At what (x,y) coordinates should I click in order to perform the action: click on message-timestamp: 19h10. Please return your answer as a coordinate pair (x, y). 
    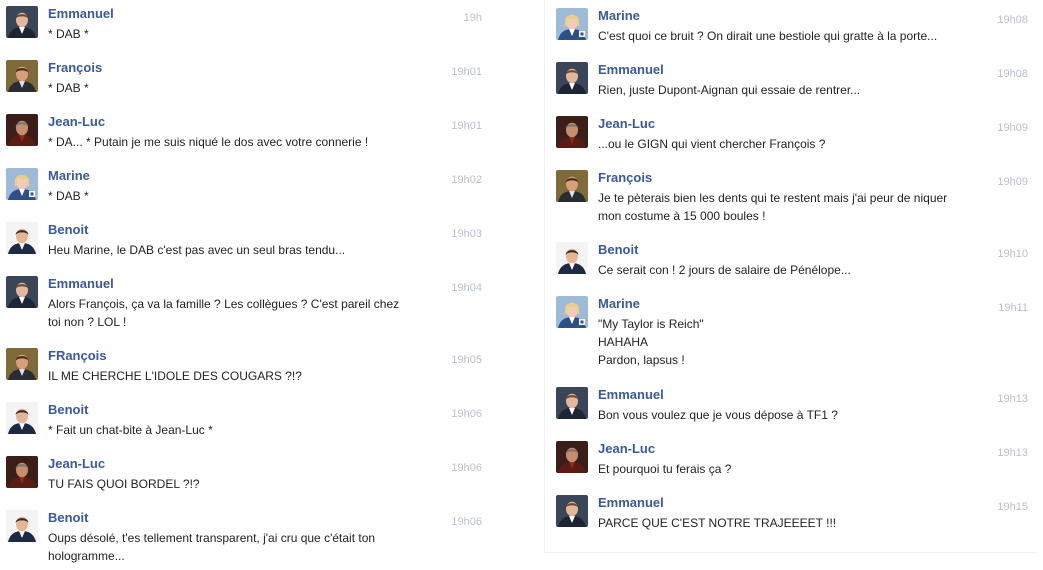
    Looking at the image, I should click on (1012, 254).